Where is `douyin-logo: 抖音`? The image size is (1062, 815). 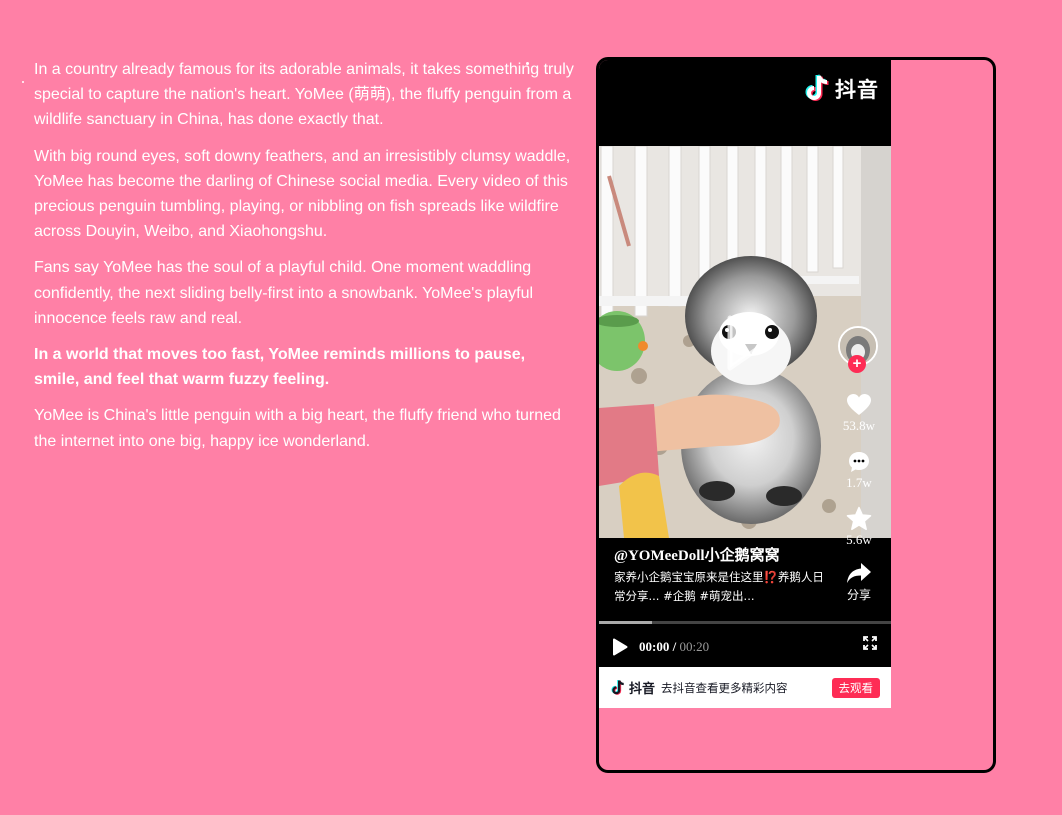
douyin-logo: 抖音 is located at coordinates (841, 89).